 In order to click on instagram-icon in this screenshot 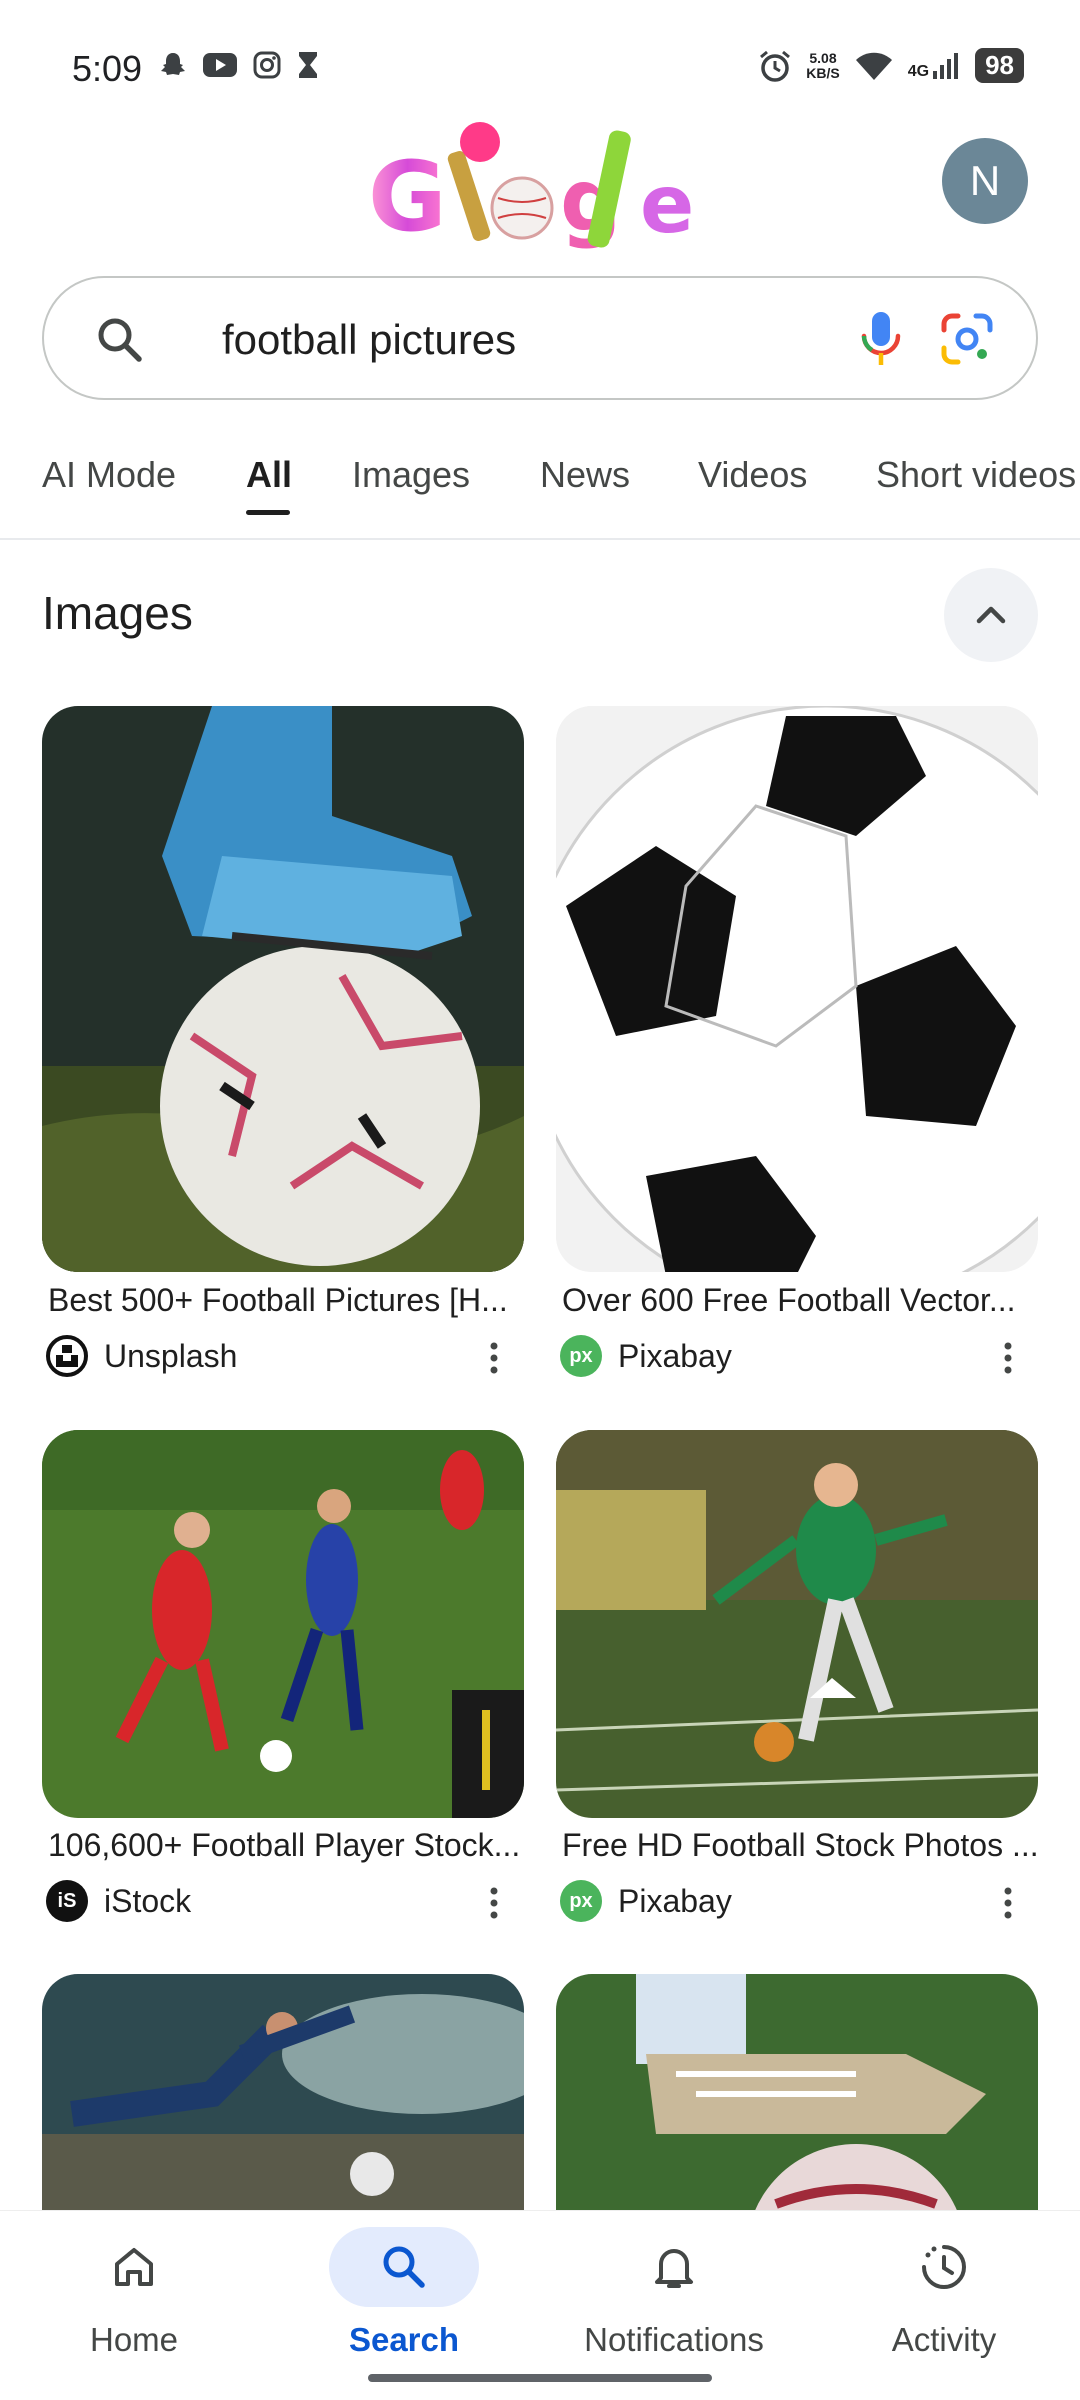, I will do `click(267, 65)`.